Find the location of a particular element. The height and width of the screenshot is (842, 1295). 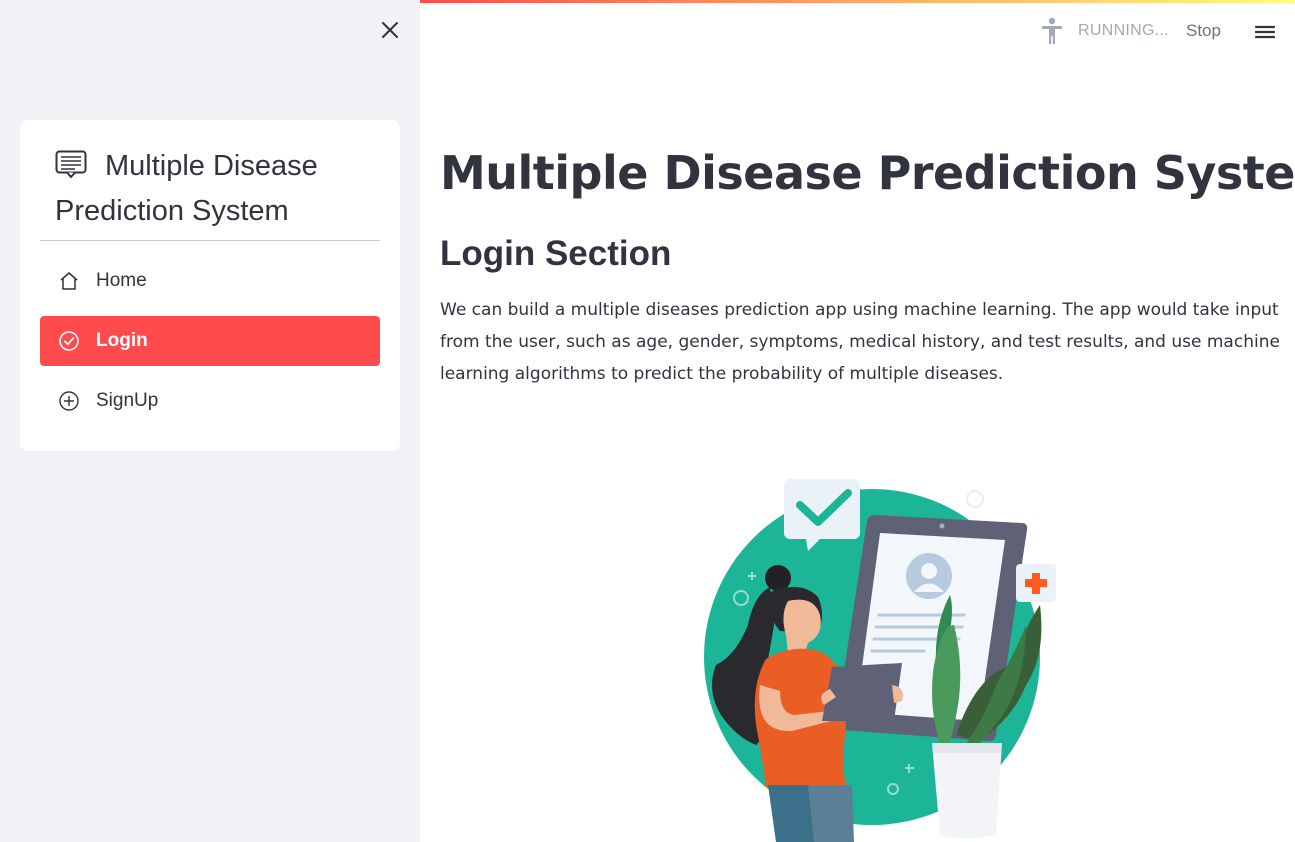

top-decoration-bar is located at coordinates (857, 1).